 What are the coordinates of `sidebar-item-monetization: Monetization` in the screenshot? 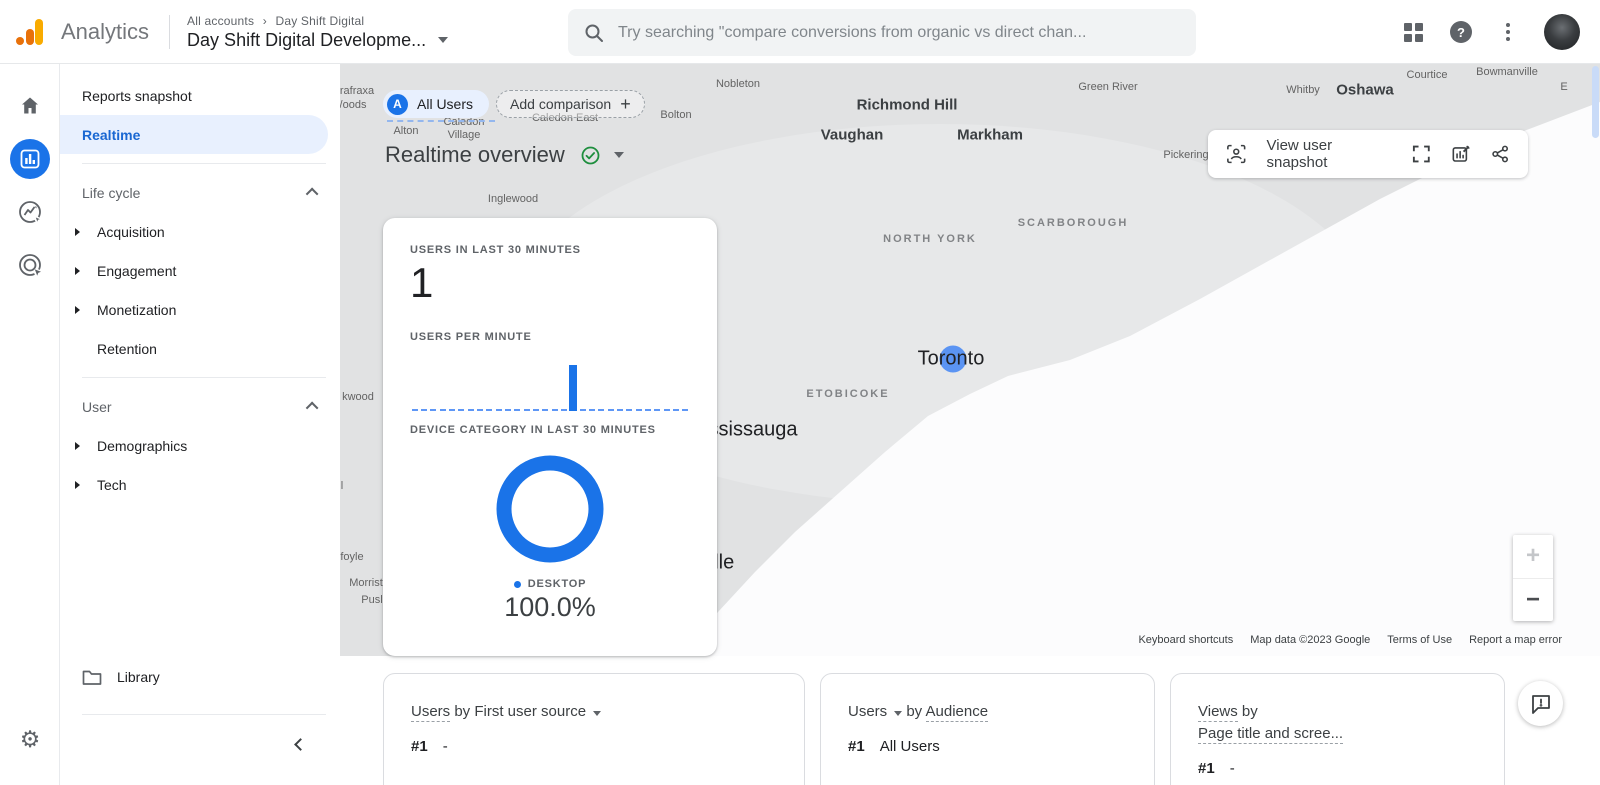 It's located at (200, 309).